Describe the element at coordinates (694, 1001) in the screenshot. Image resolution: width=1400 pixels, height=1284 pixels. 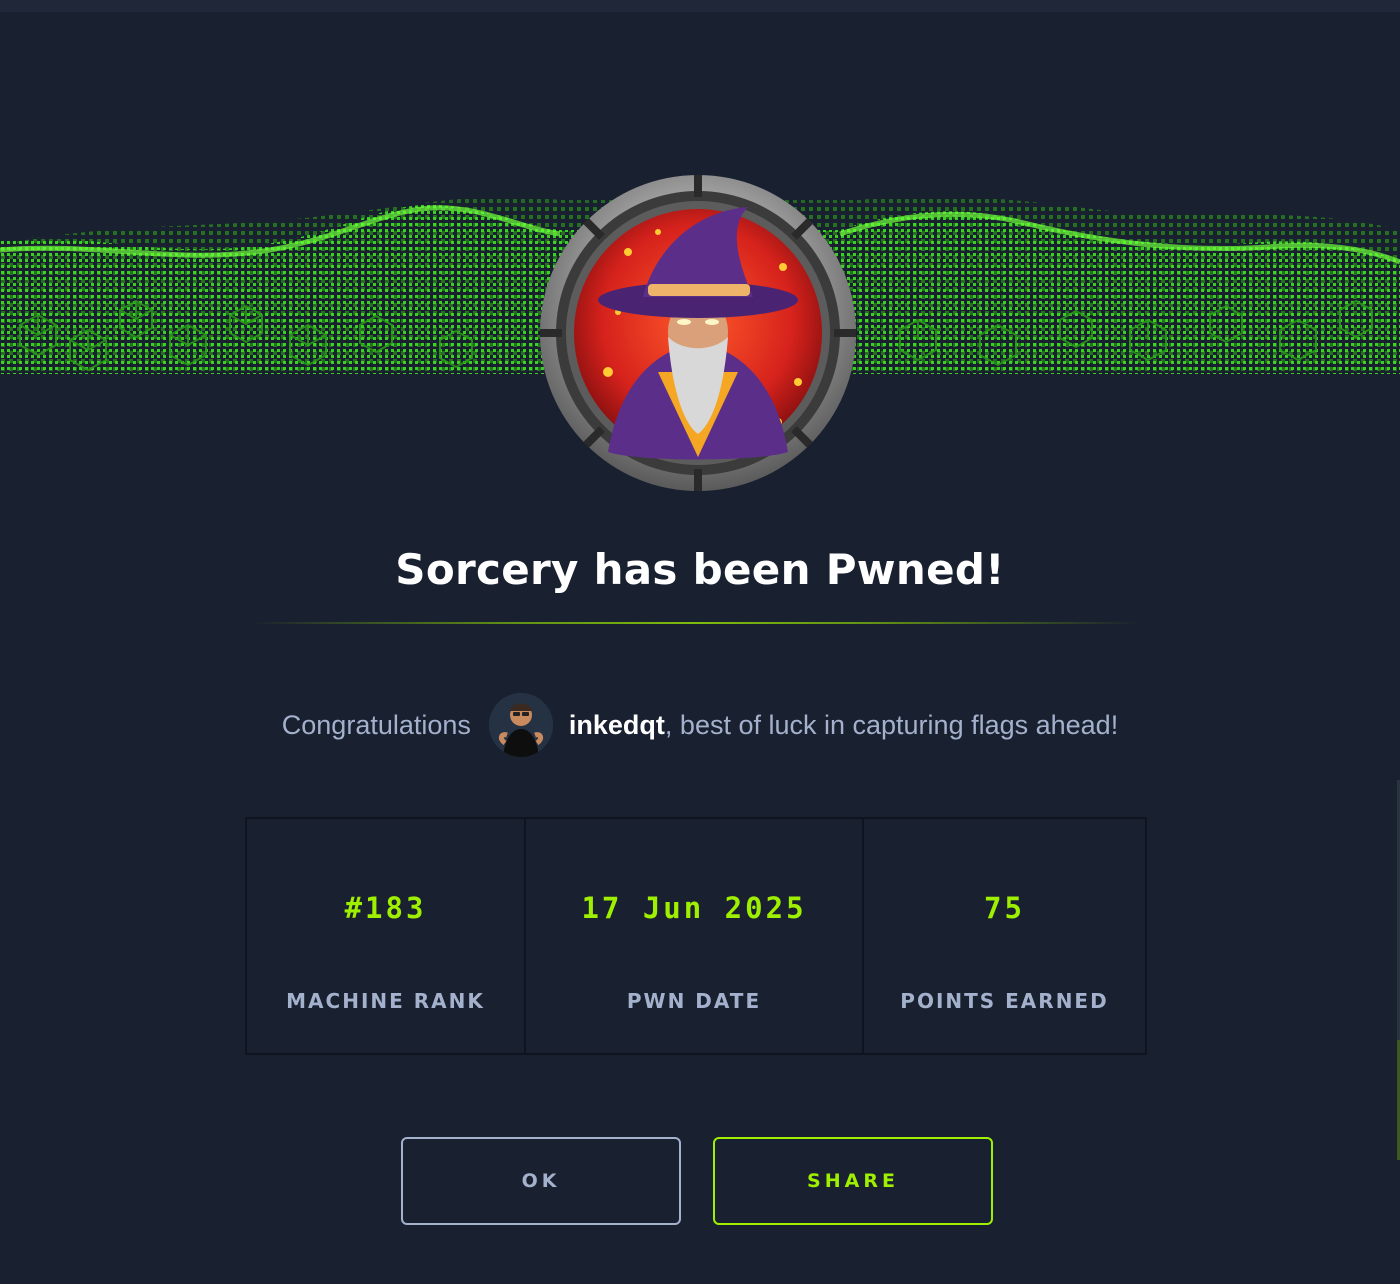
I see `stat-label: PWN DATE` at that location.